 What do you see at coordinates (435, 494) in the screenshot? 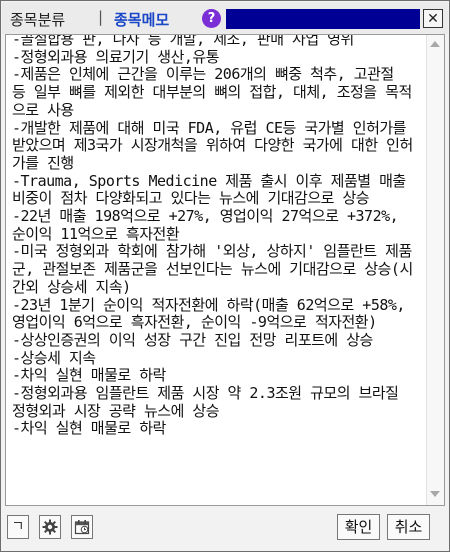
I see `chevron-down-icon` at bounding box center [435, 494].